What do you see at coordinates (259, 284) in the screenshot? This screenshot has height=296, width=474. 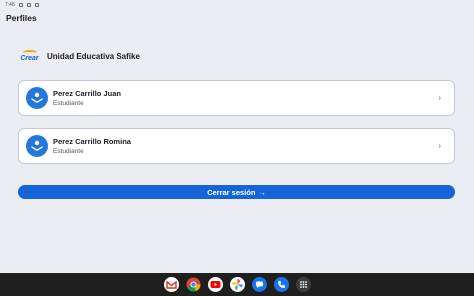 I see `messages-icon` at bounding box center [259, 284].